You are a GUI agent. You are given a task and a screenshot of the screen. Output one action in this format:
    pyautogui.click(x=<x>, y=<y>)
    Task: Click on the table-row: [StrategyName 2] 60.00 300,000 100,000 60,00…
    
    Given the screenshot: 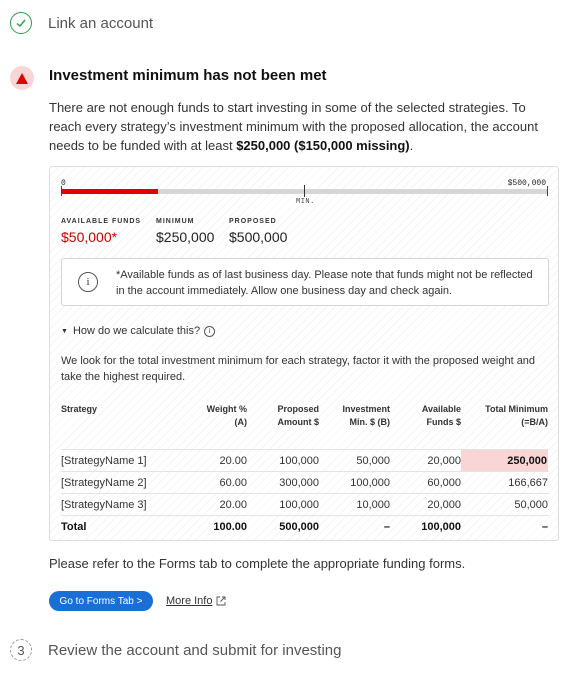 What is the action you would take?
    pyautogui.click(x=305, y=482)
    